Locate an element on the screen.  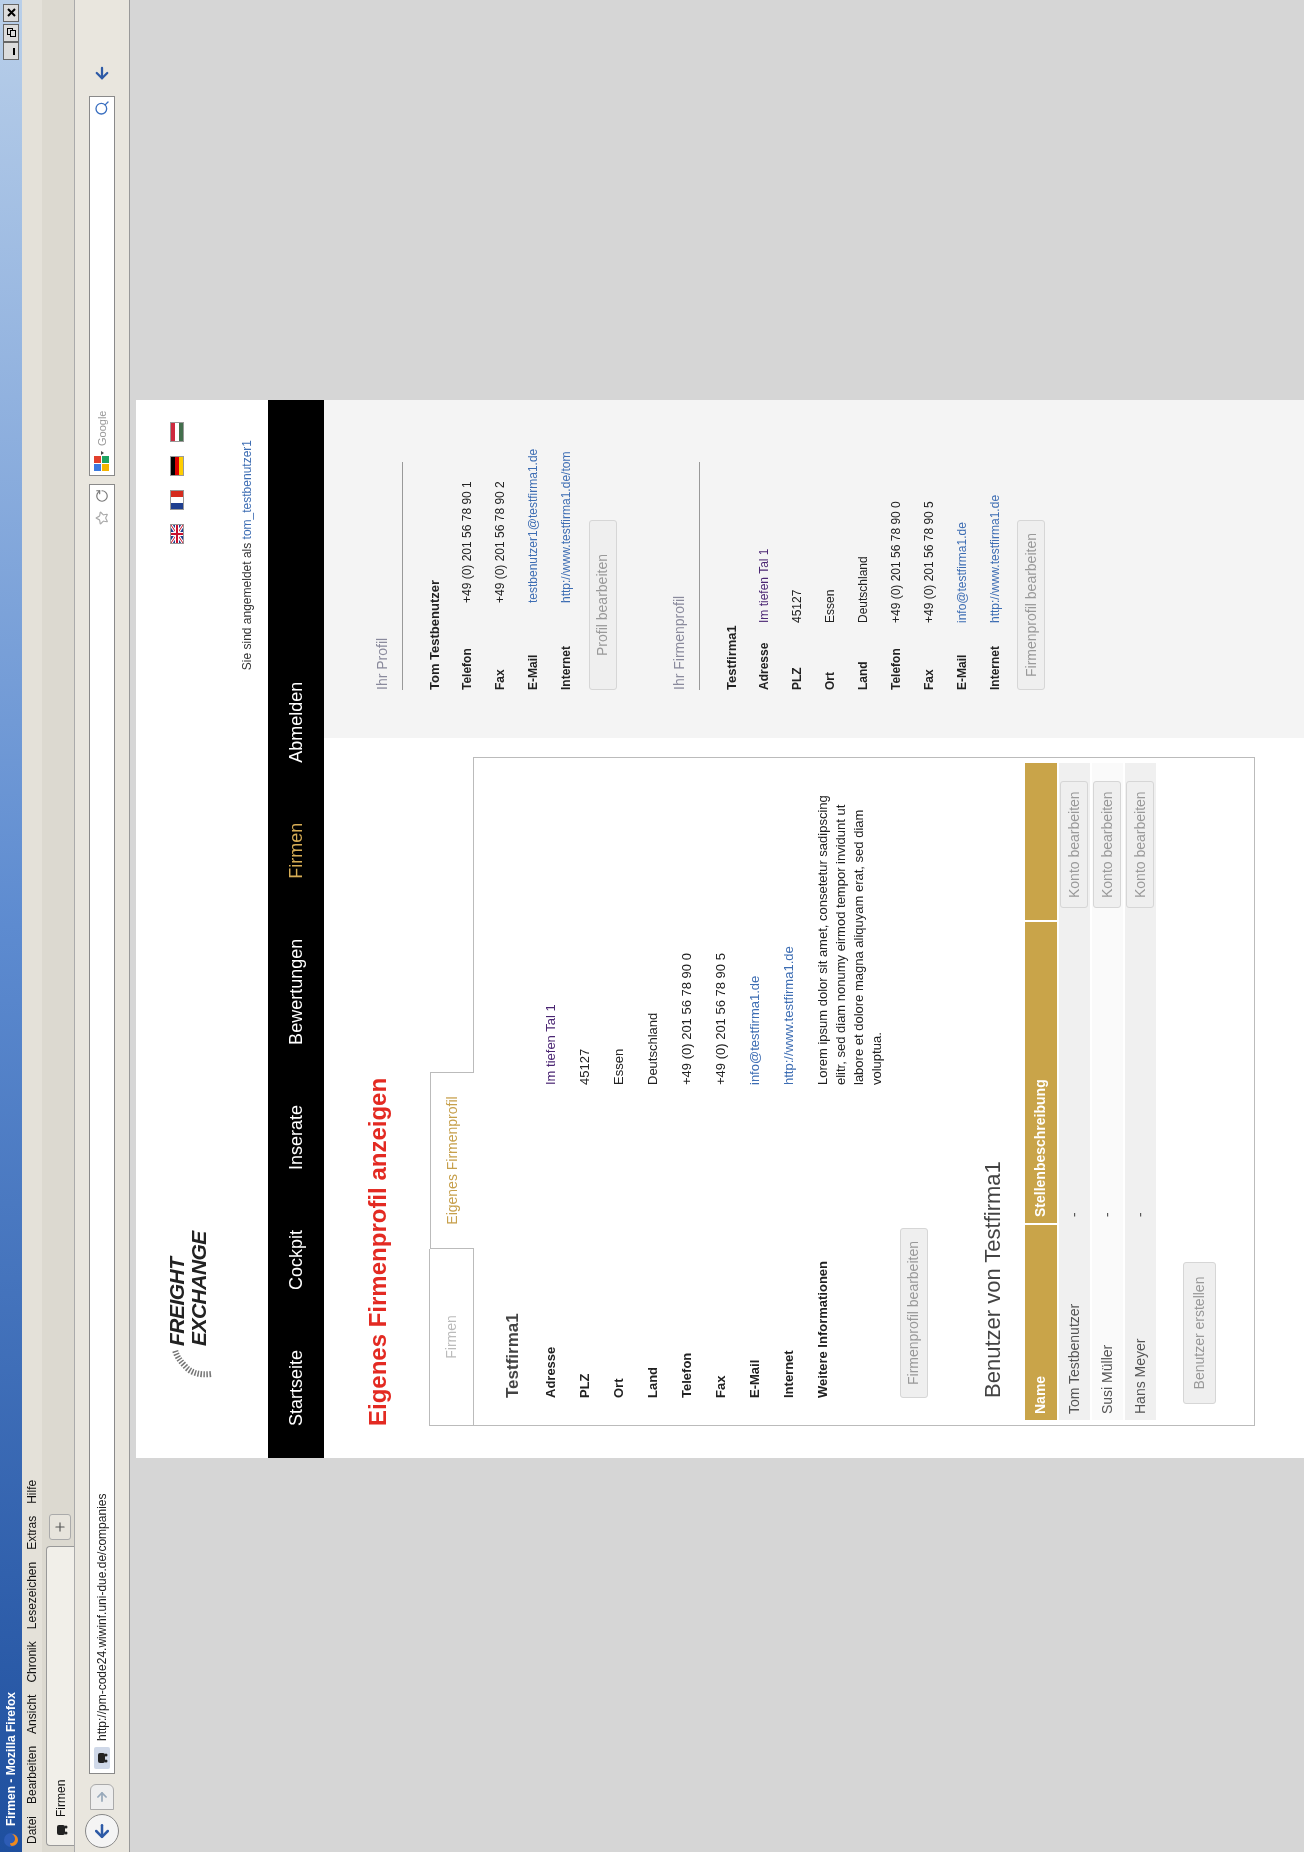
page-icon is located at coordinates (102, 1758).